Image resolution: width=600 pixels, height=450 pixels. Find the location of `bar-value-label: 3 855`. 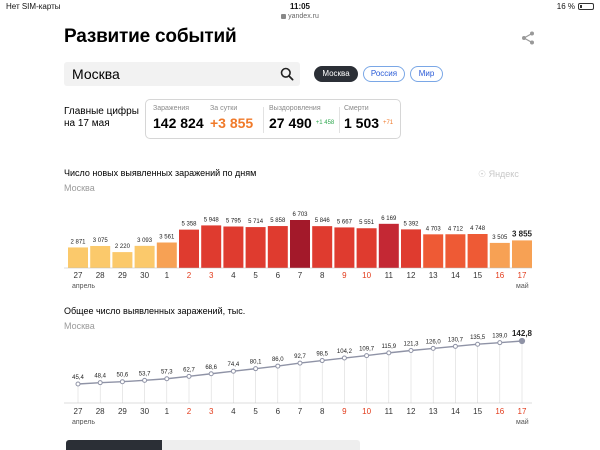

bar-value-label: 3 855 is located at coordinates (522, 233).